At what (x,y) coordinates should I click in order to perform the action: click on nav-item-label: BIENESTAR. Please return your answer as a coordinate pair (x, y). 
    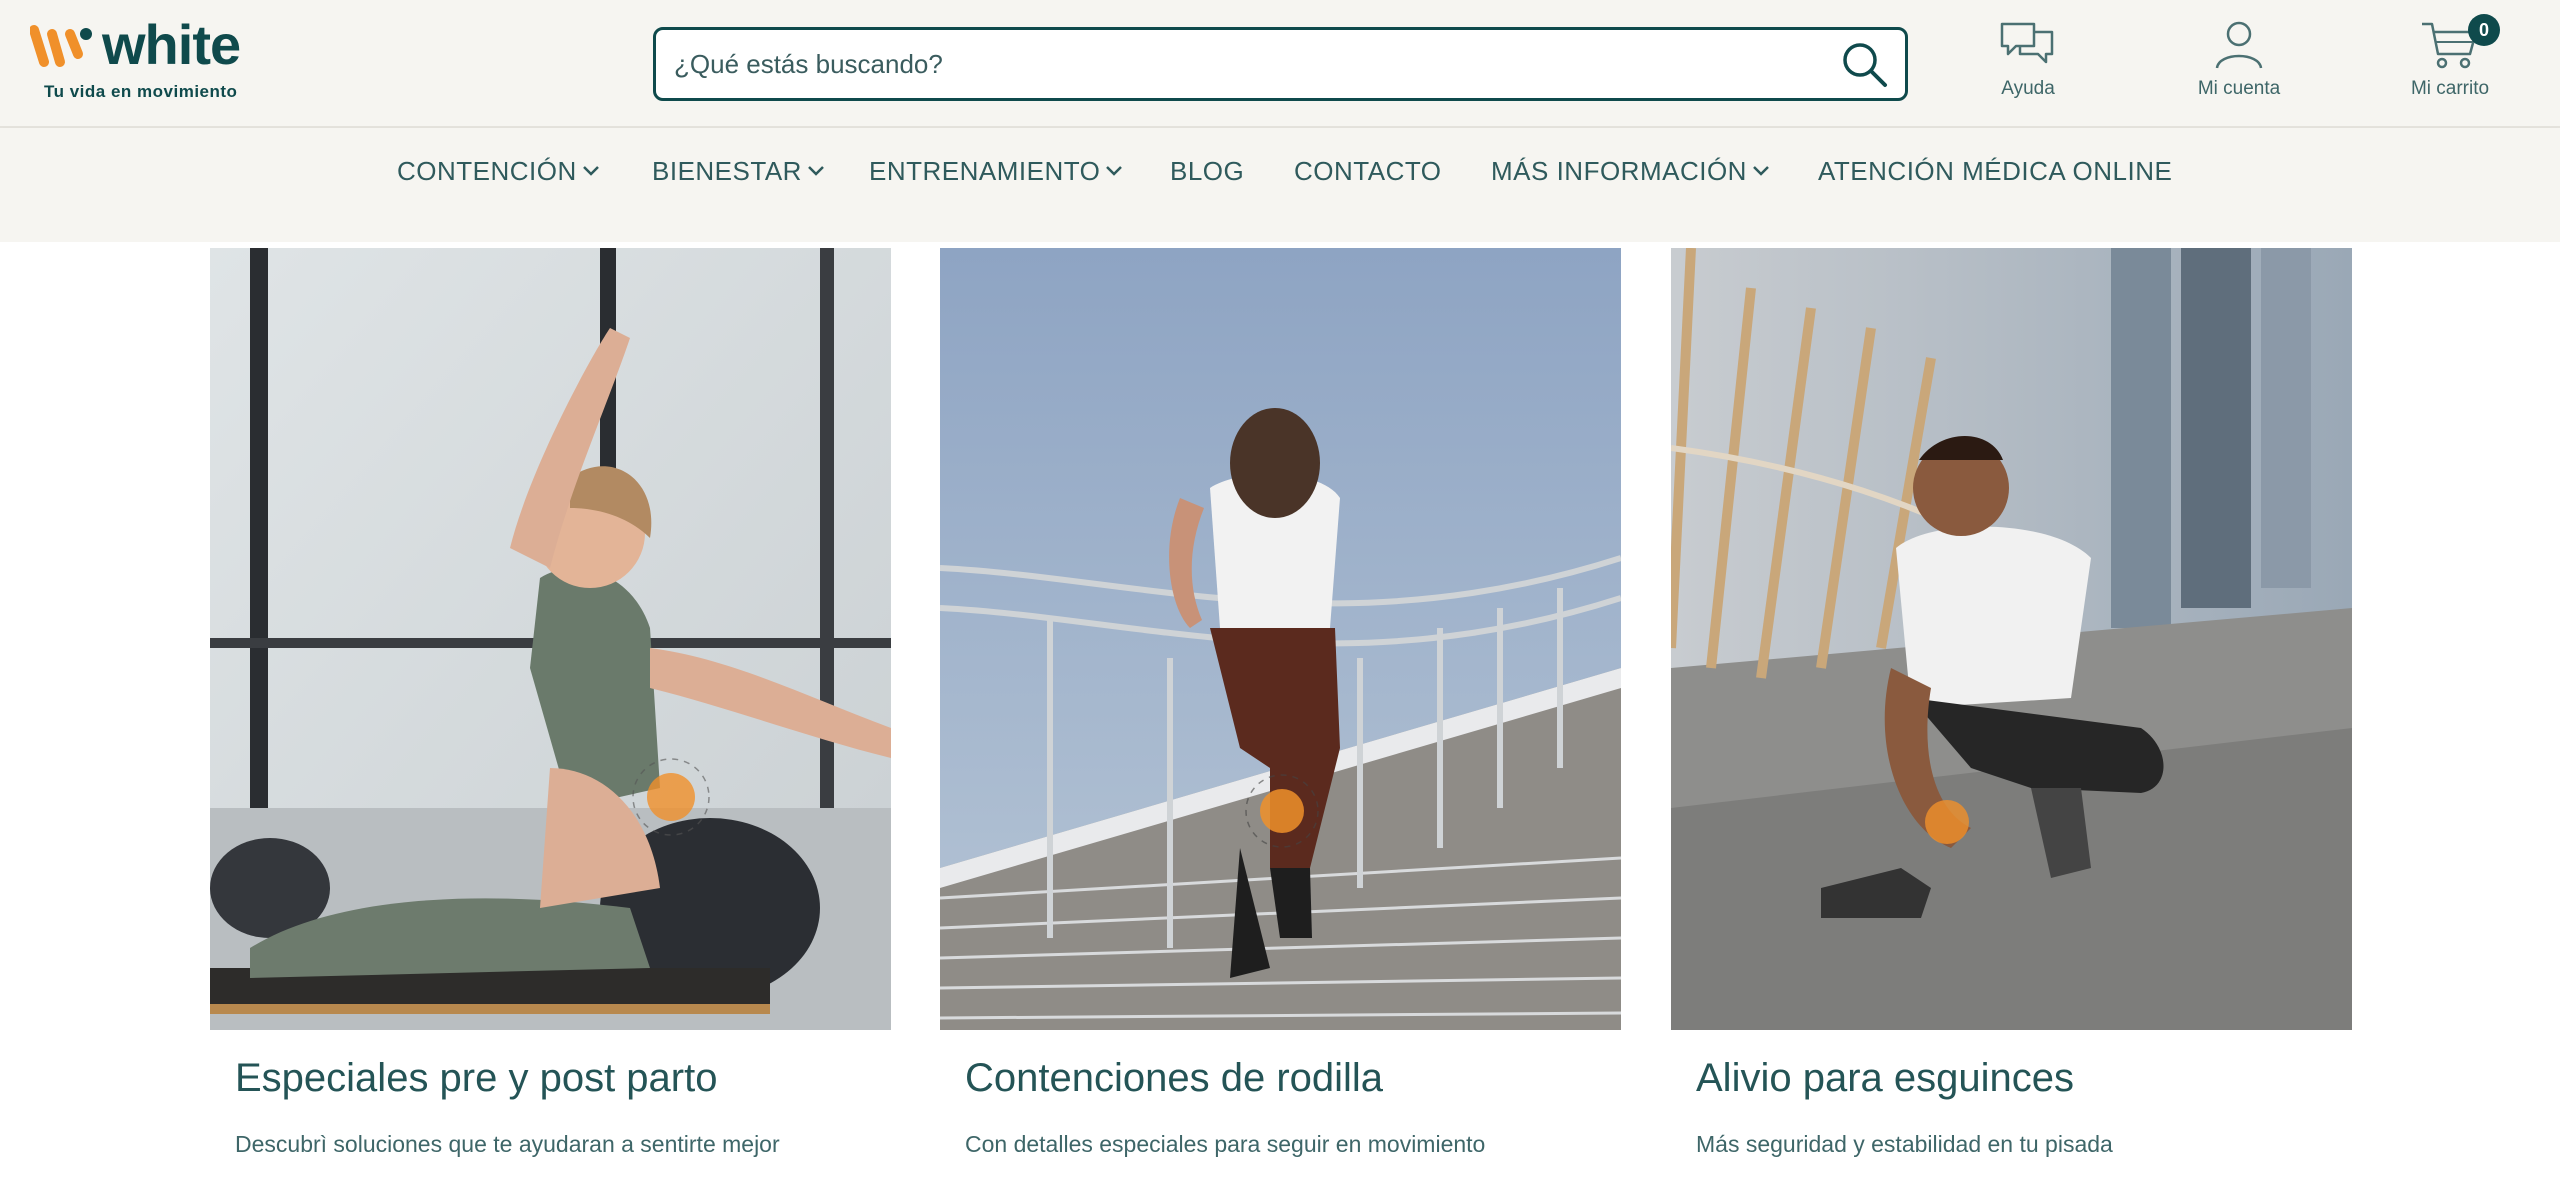
    Looking at the image, I should click on (727, 171).